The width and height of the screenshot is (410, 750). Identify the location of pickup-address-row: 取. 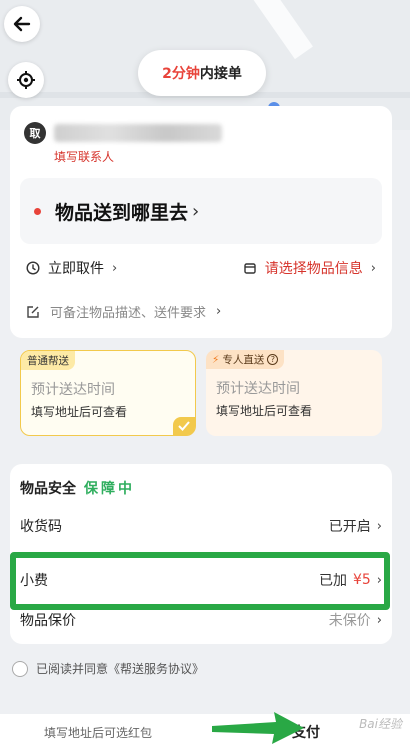
(123, 133).